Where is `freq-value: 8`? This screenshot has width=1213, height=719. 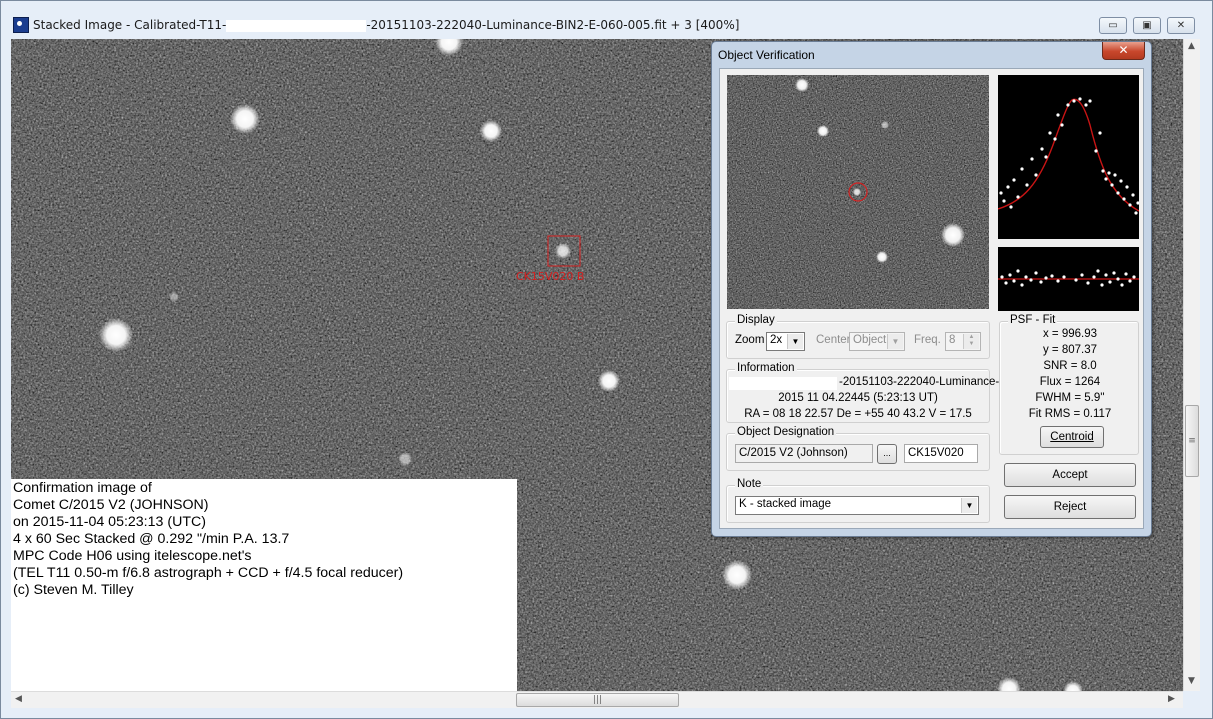
freq-value: 8 is located at coordinates (952, 340).